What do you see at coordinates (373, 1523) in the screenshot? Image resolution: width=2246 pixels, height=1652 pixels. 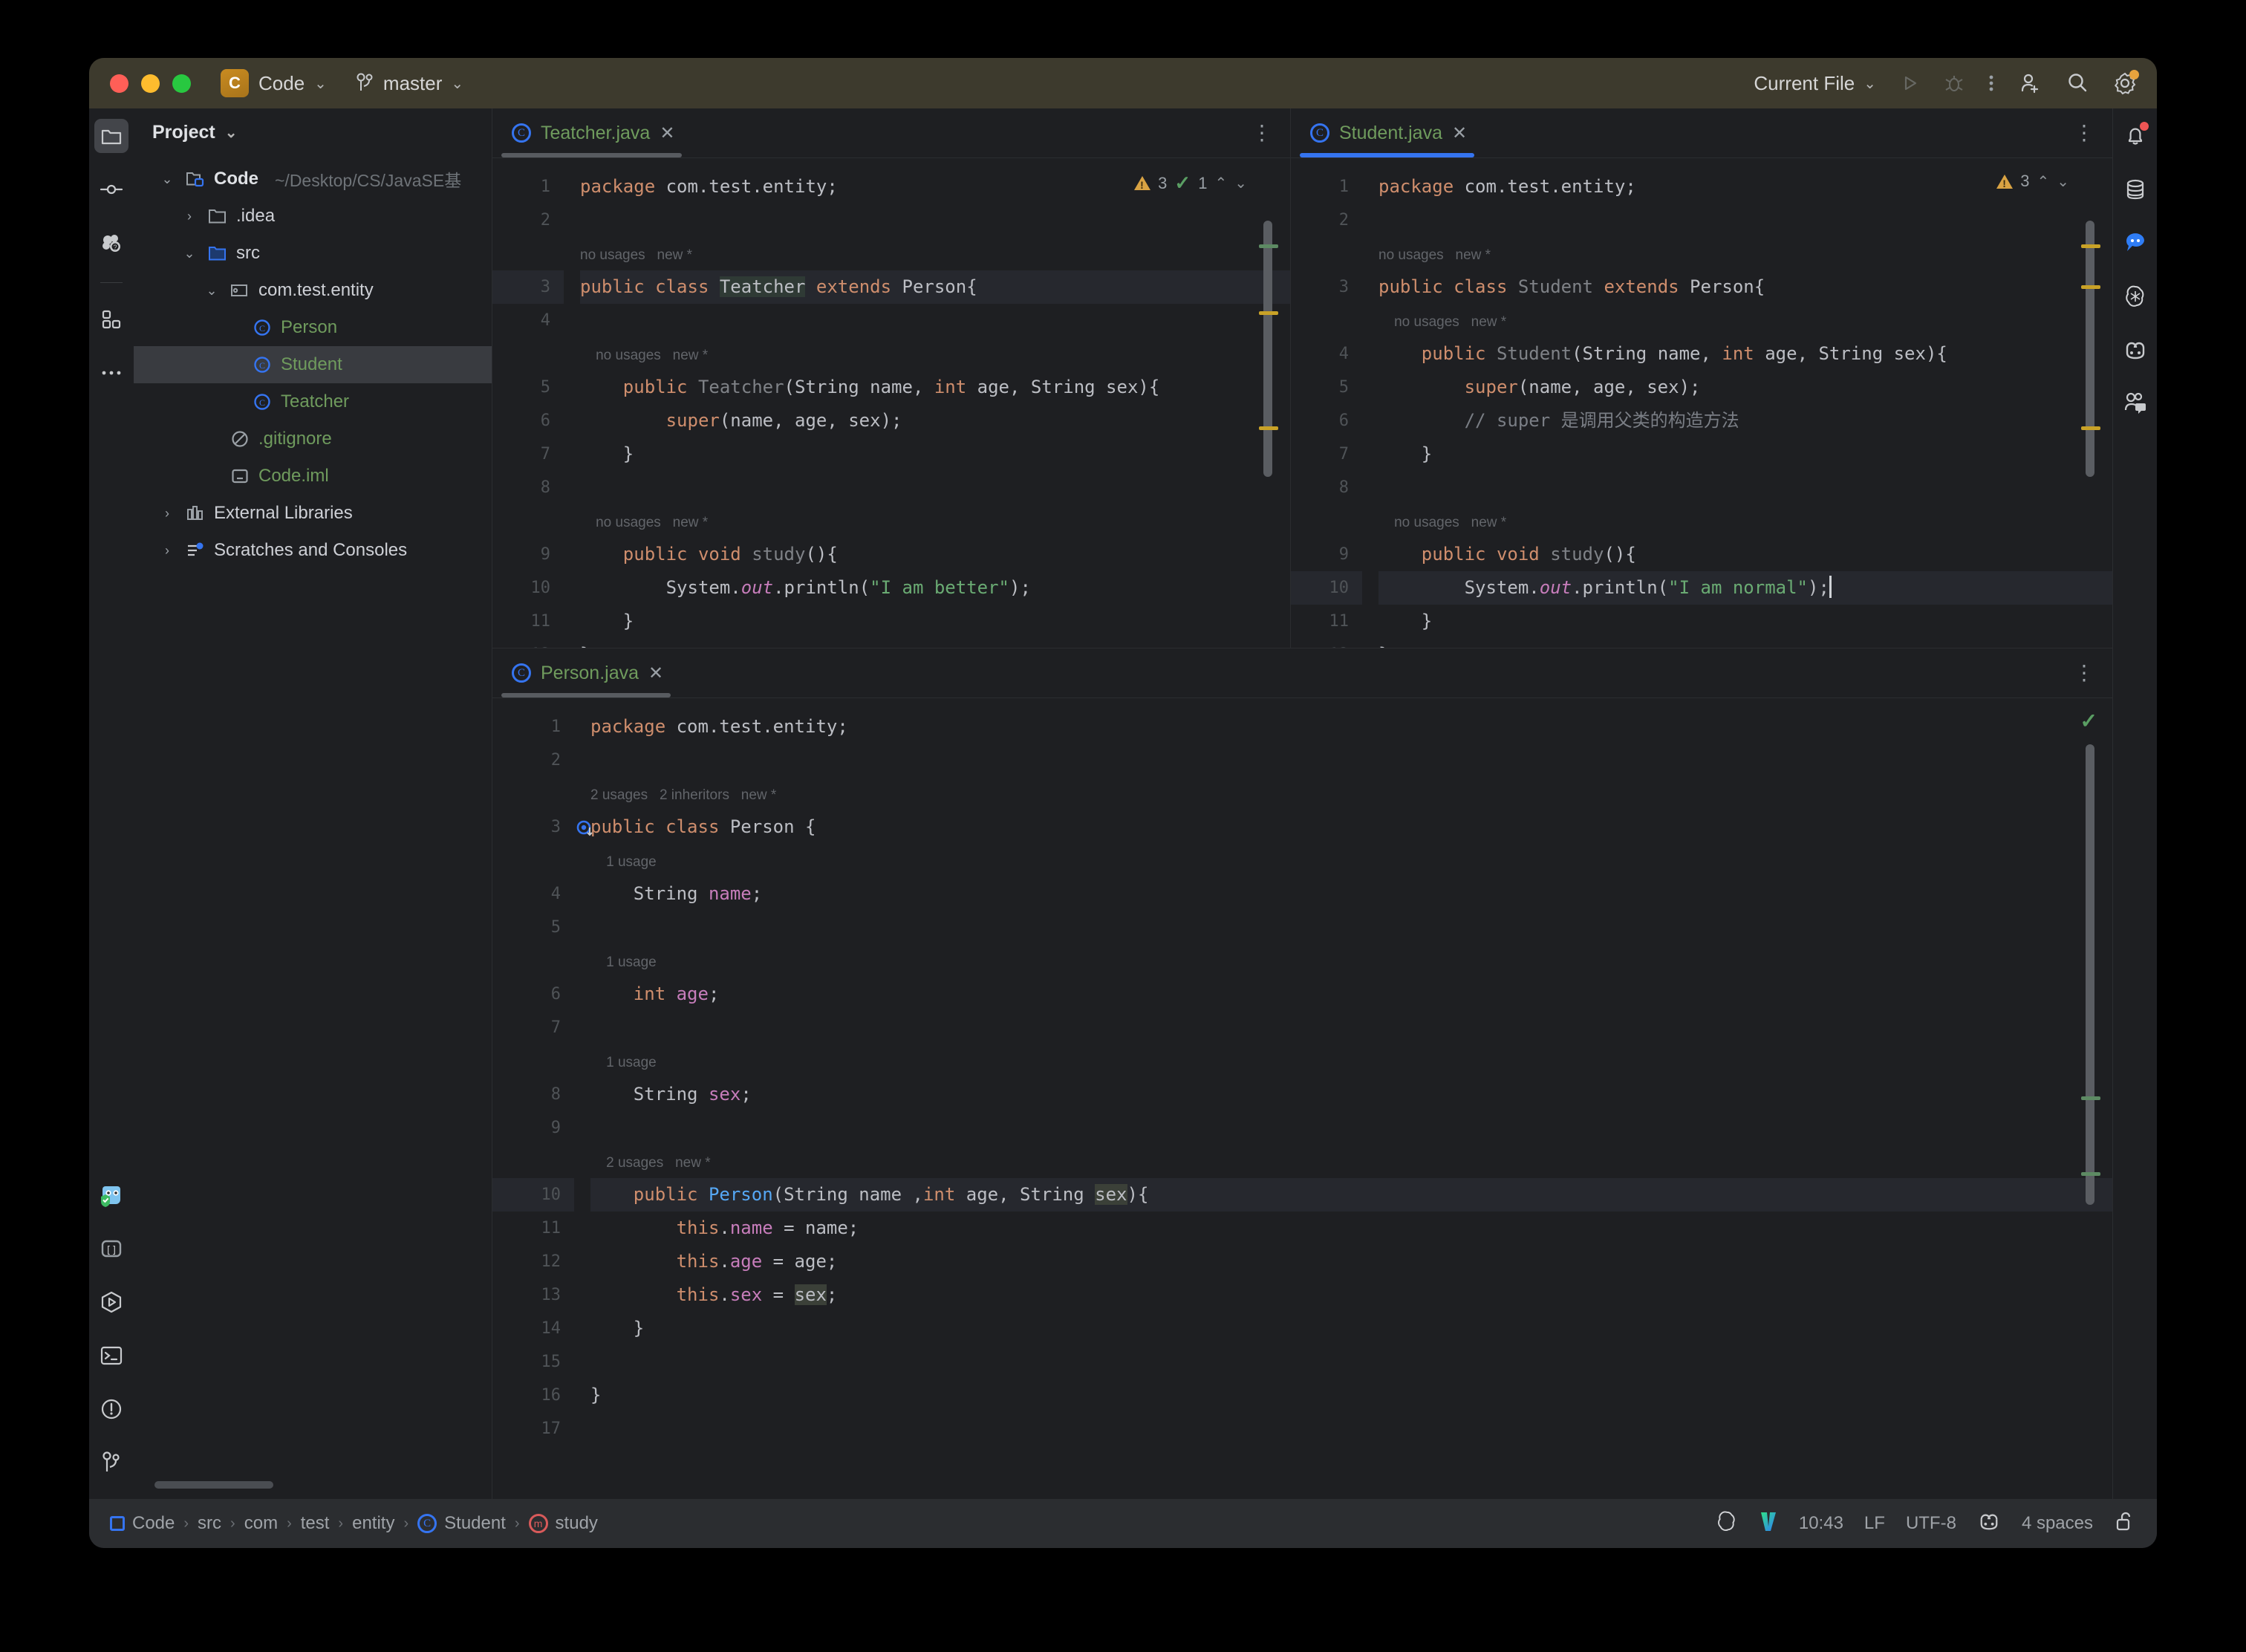 I see `breadcrumb-item: entity` at bounding box center [373, 1523].